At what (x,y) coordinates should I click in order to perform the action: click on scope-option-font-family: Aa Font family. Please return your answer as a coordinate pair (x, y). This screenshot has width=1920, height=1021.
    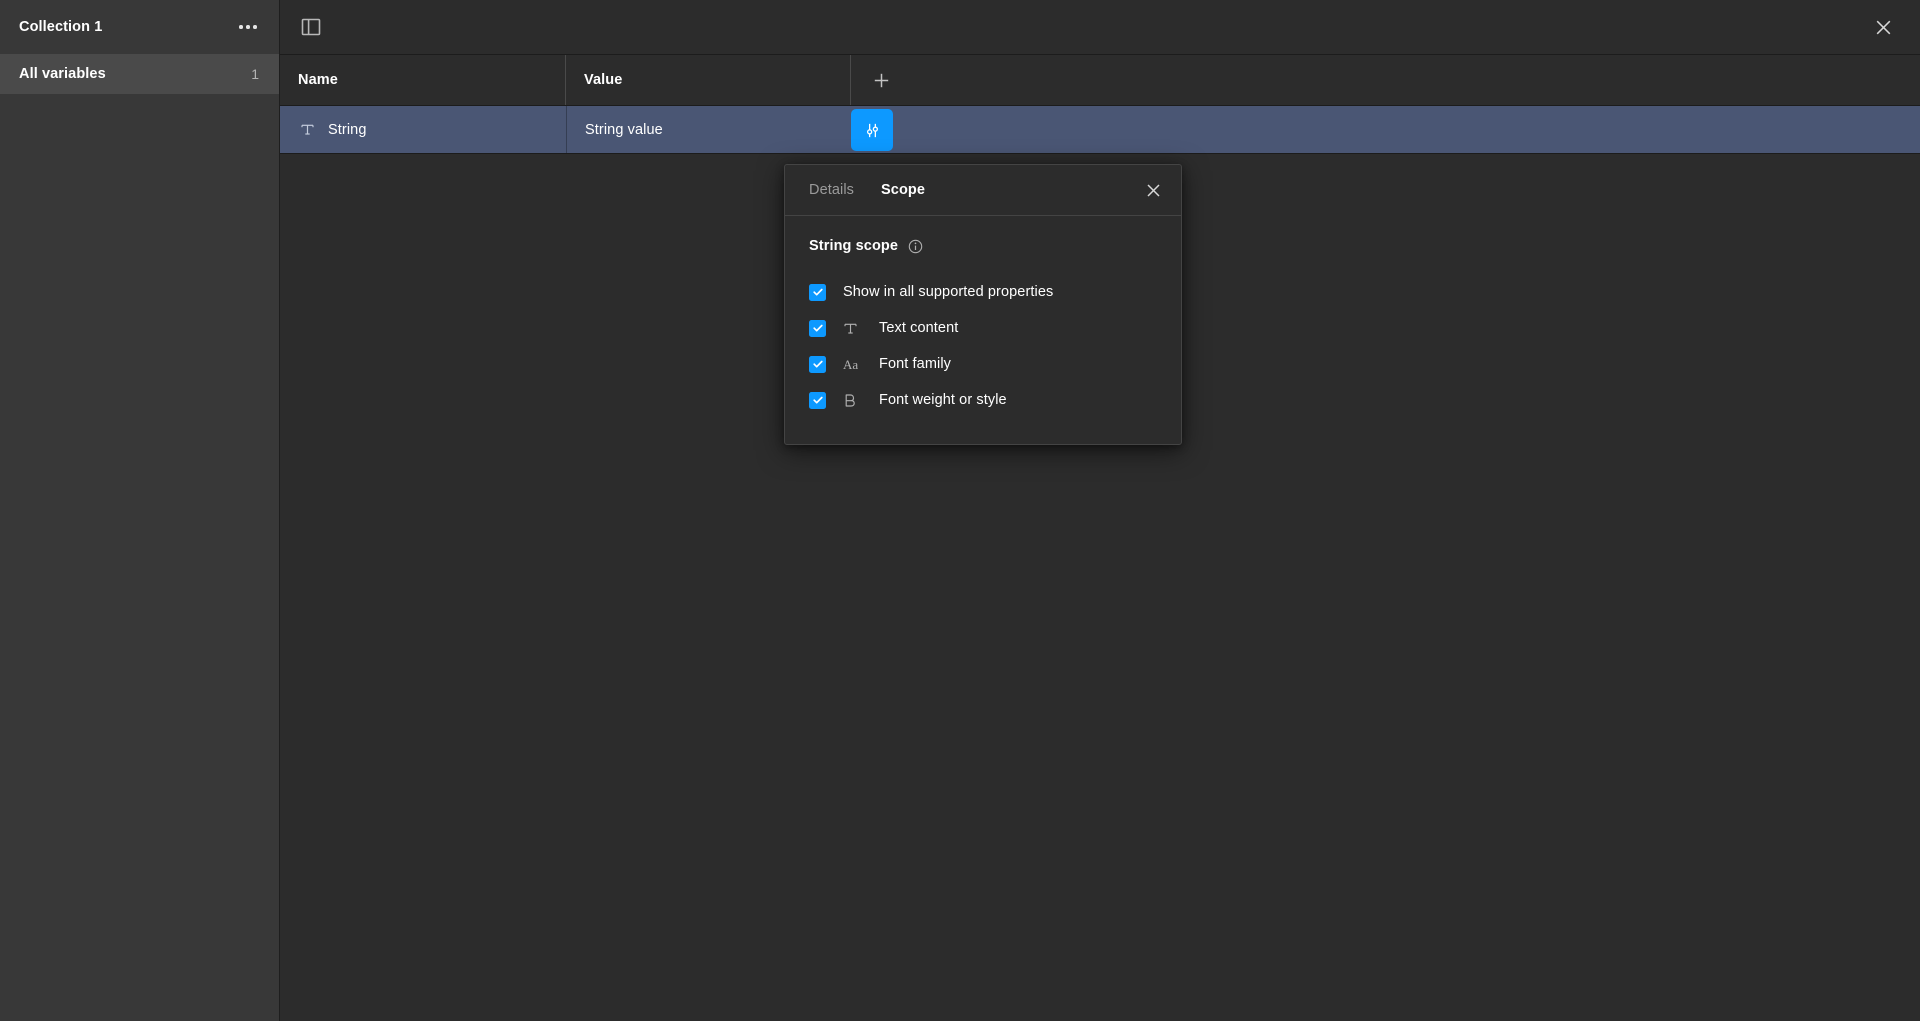
    Looking at the image, I should click on (983, 364).